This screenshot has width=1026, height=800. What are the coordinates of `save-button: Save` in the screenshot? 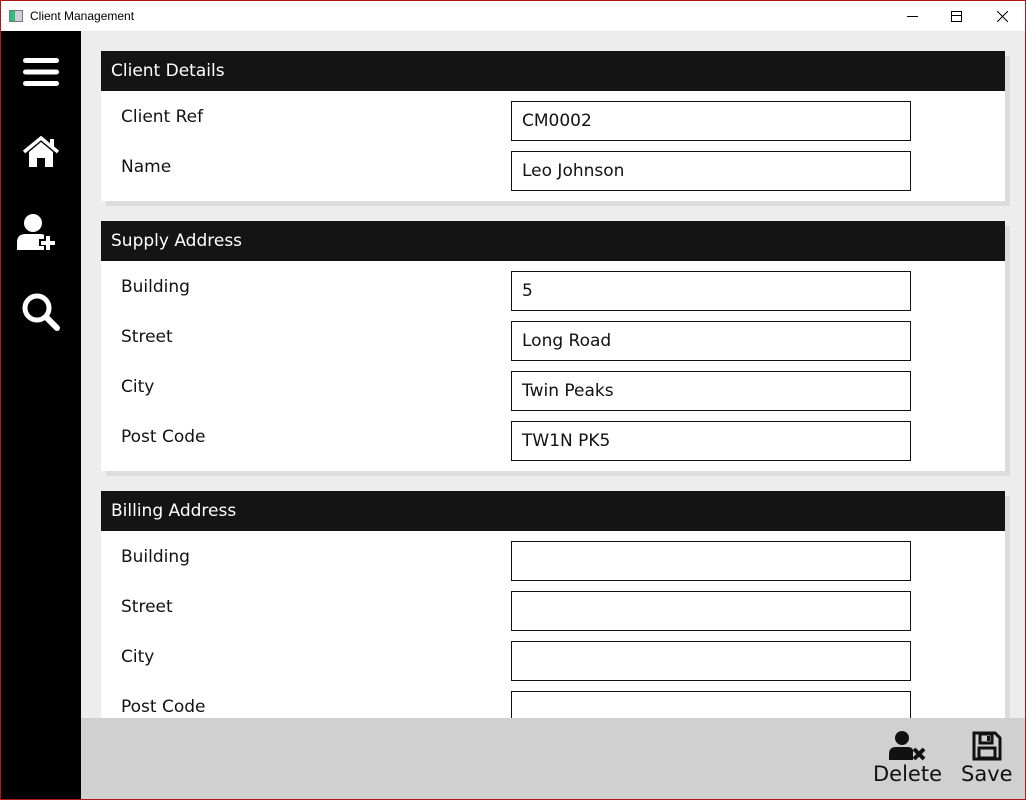 It's located at (987, 758).